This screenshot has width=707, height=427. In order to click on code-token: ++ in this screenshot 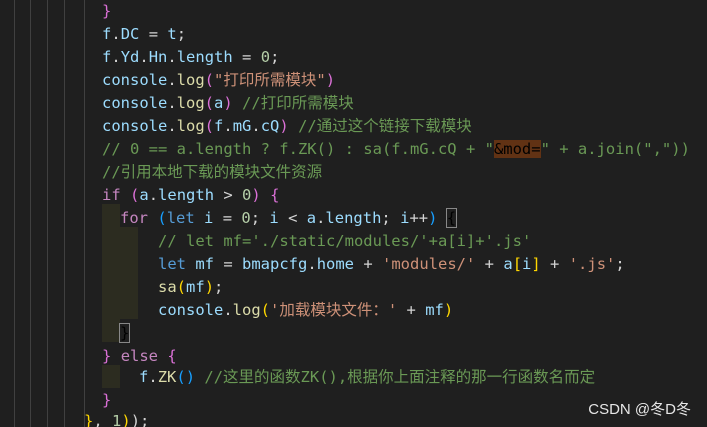, I will do `click(419, 218)`.